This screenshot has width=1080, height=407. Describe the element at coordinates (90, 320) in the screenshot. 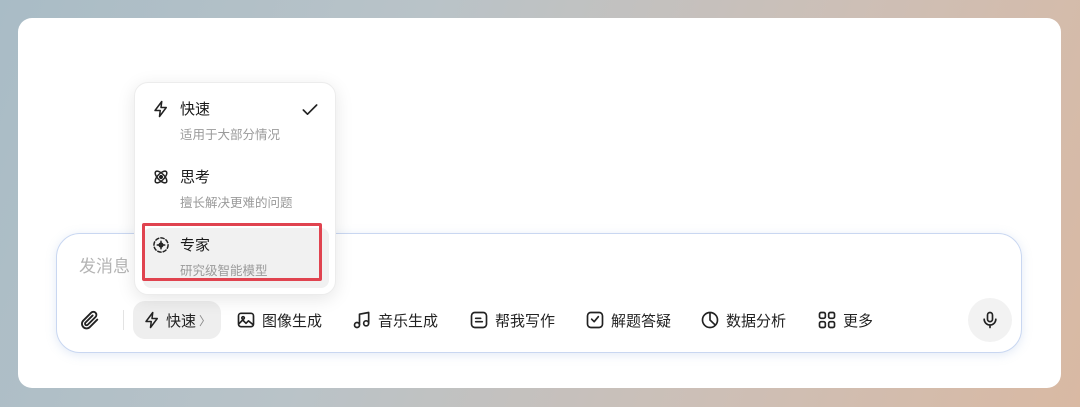

I see `paperclip-icon` at that location.